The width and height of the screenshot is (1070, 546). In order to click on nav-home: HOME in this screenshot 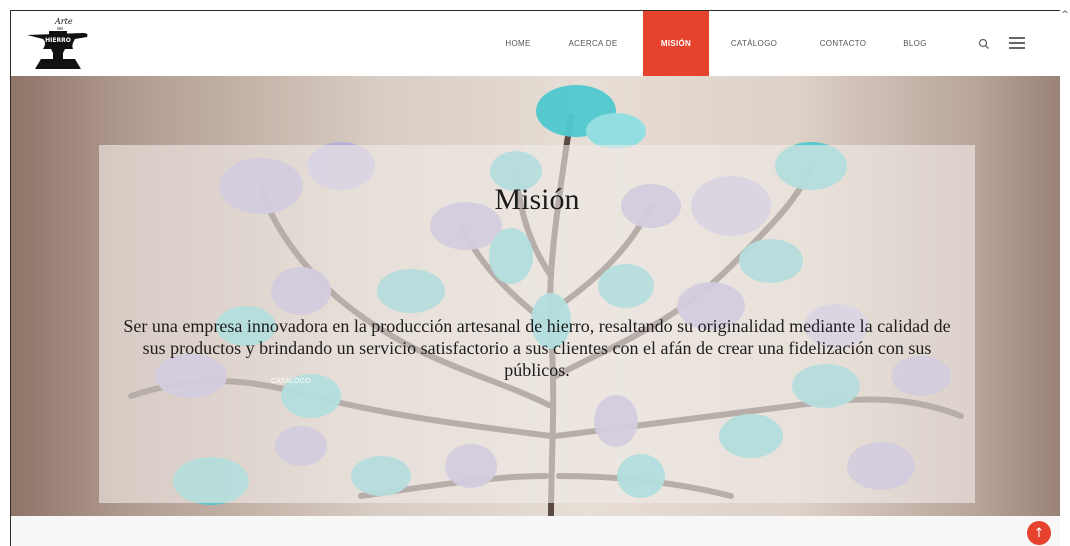, I will do `click(518, 43)`.